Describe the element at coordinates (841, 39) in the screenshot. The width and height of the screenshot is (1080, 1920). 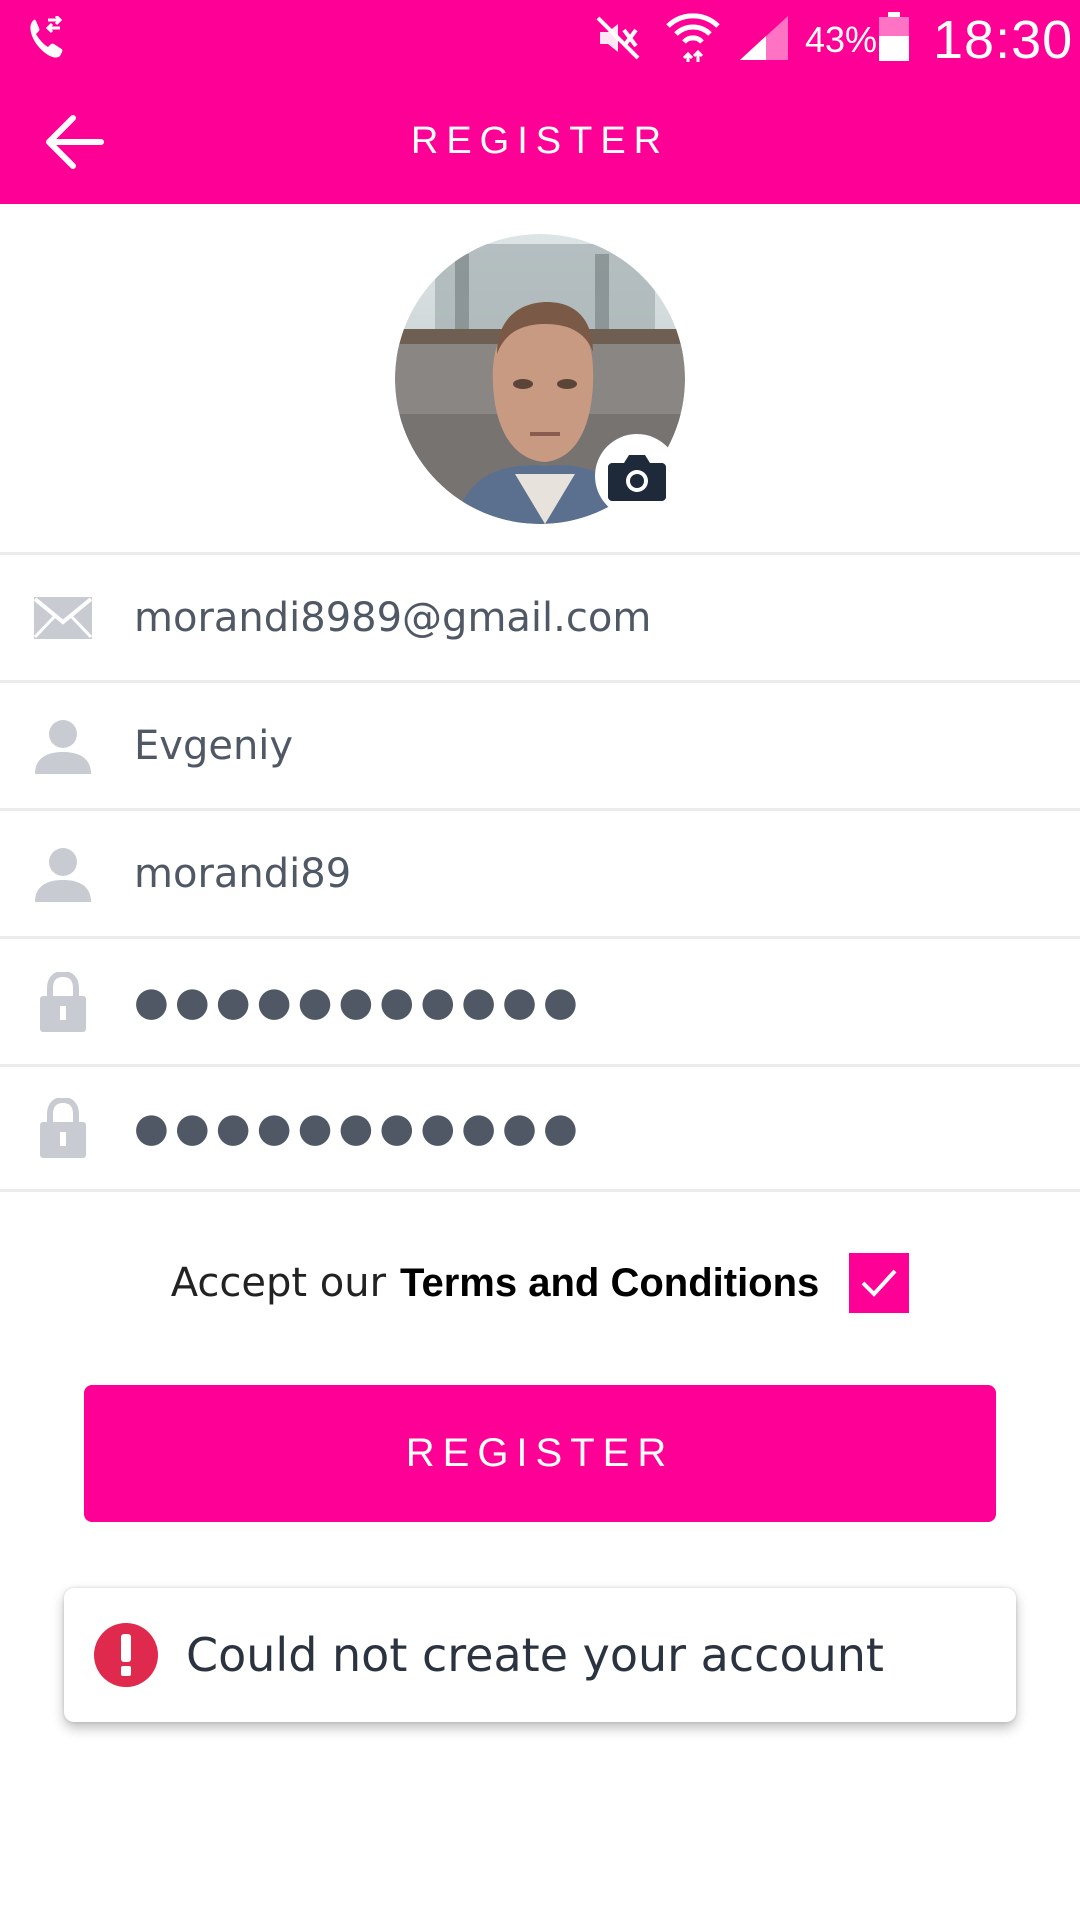
I see `battery-percent: 43%` at that location.